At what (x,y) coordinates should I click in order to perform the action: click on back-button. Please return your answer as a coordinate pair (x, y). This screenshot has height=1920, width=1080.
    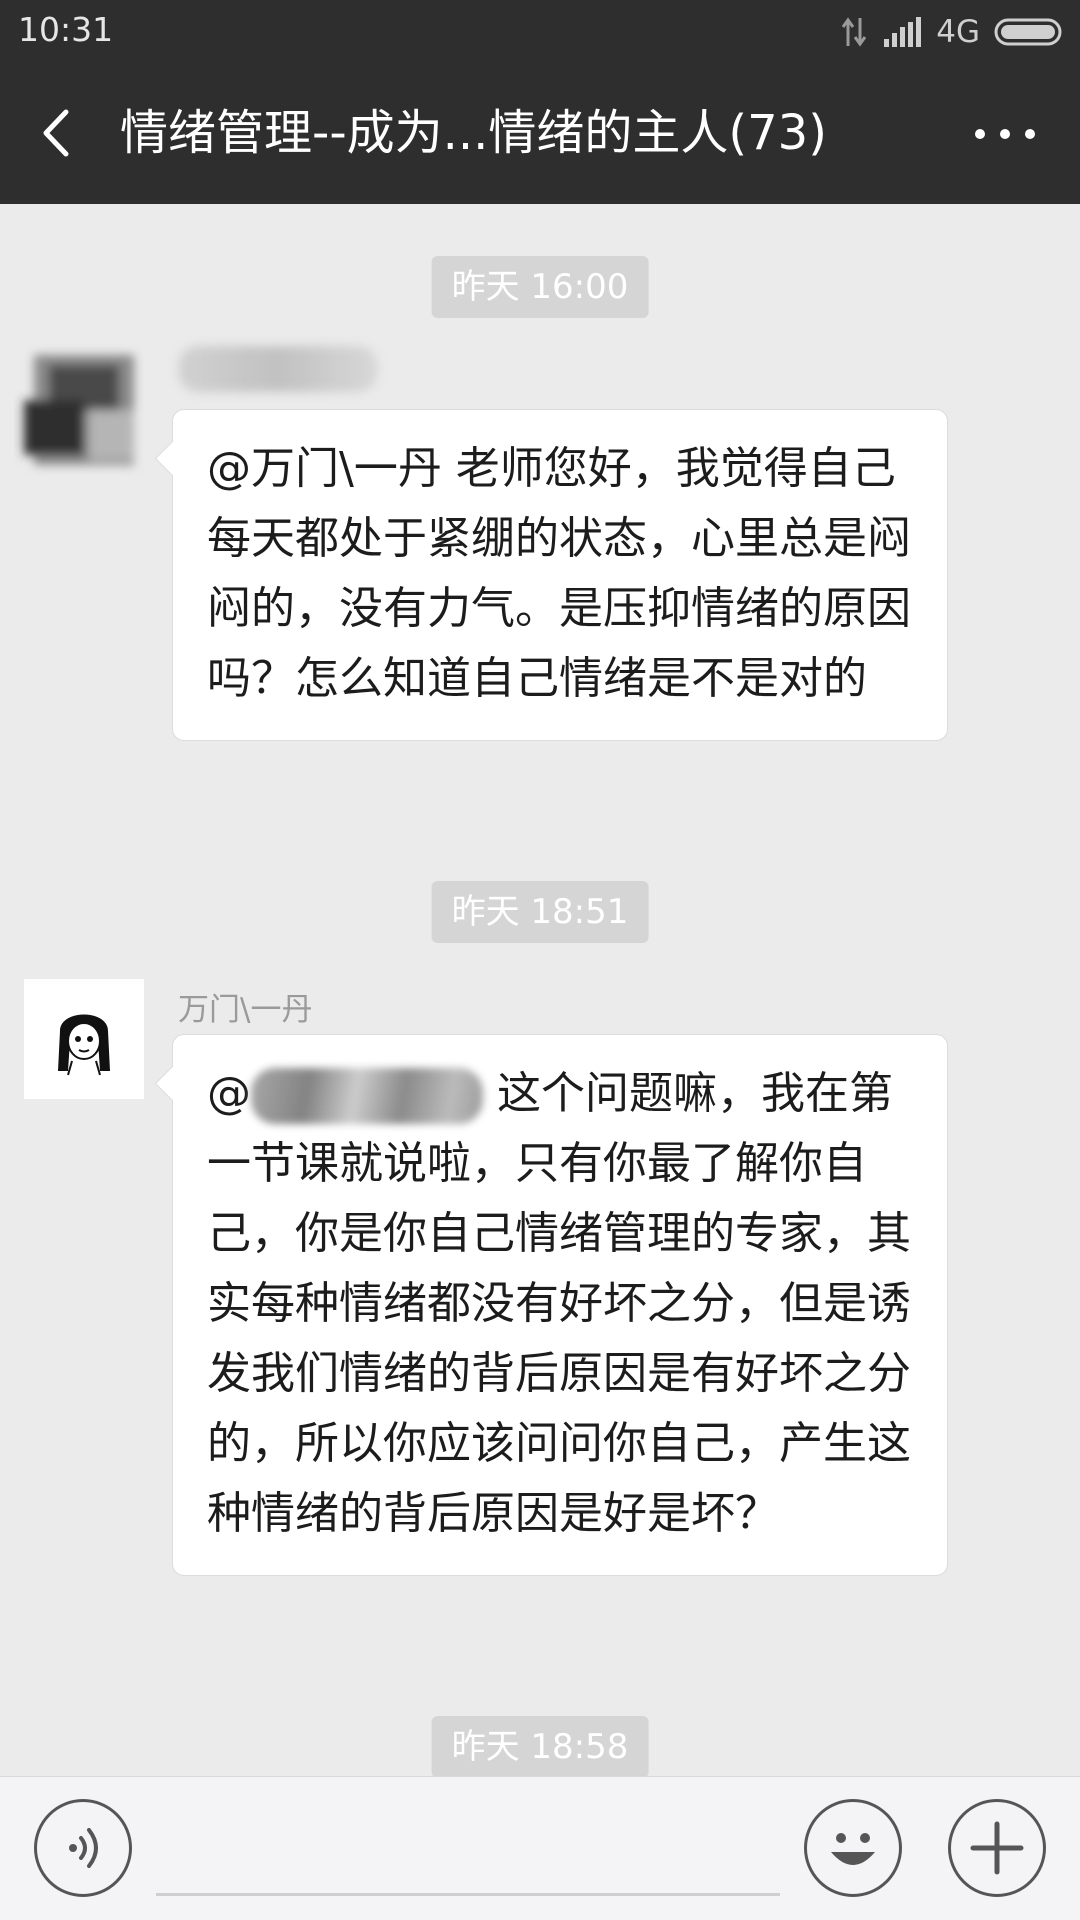
    Looking at the image, I should click on (60, 133).